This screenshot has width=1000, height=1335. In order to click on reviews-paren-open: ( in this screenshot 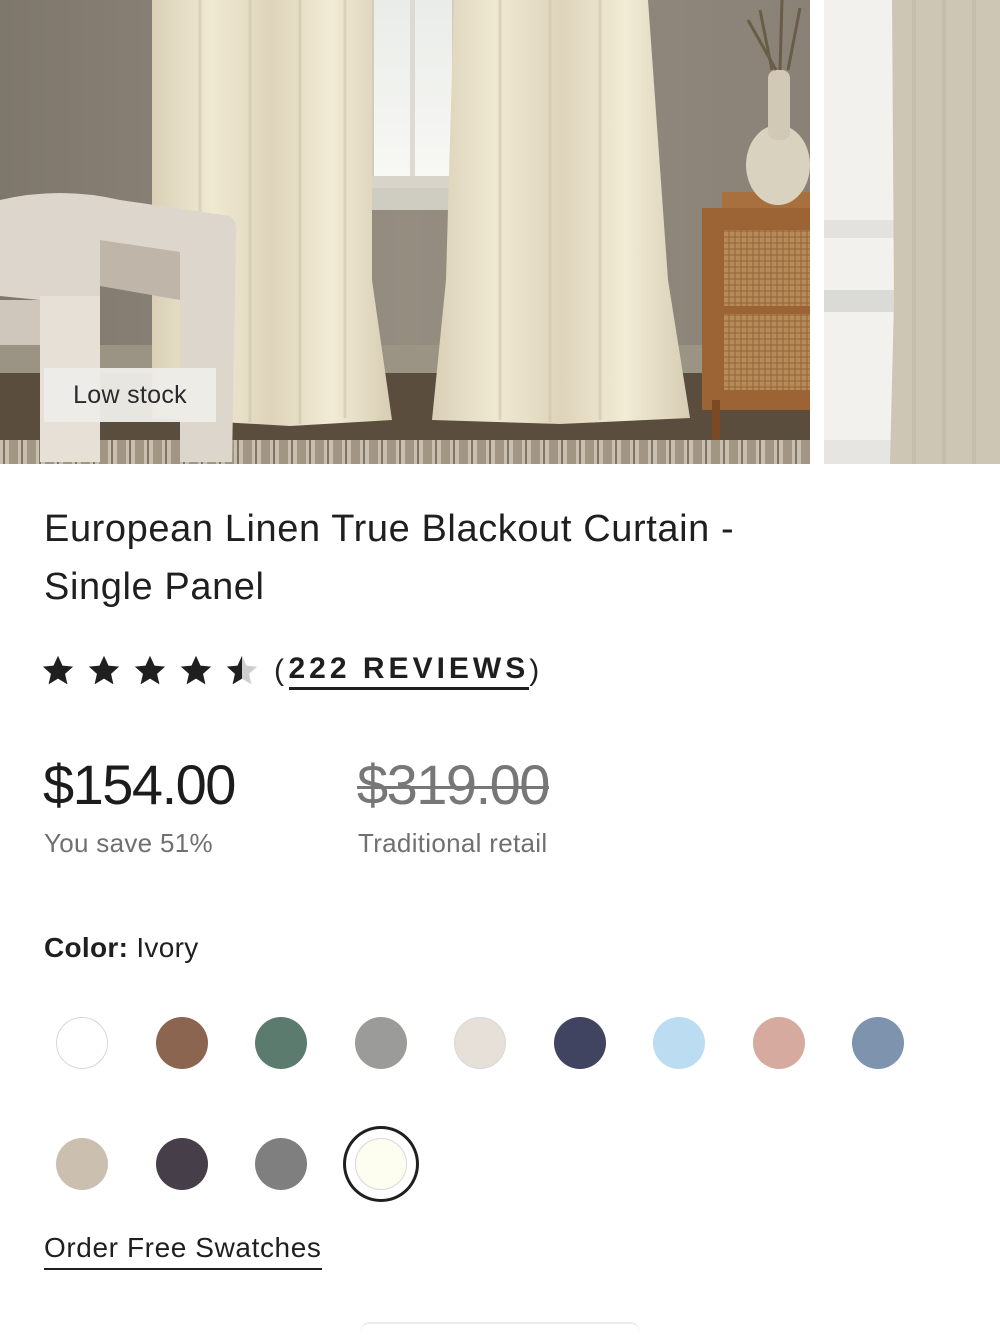, I will do `click(281, 670)`.